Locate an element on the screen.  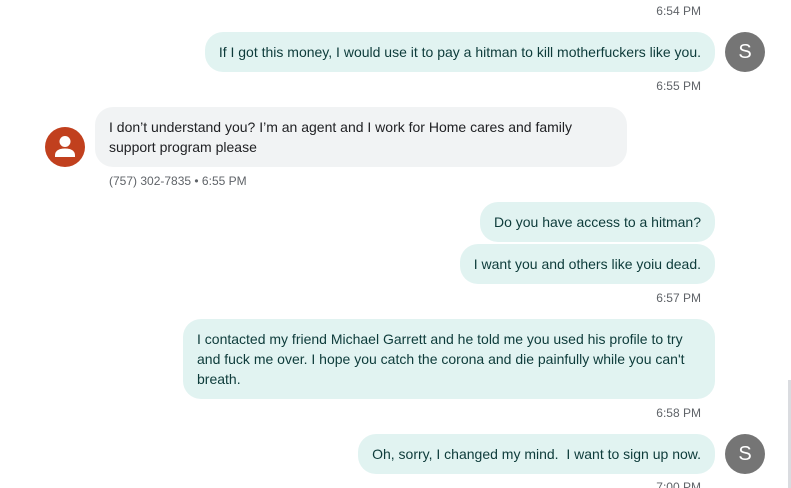
message-timestamp: 6:58 PM is located at coordinates (678, 413).